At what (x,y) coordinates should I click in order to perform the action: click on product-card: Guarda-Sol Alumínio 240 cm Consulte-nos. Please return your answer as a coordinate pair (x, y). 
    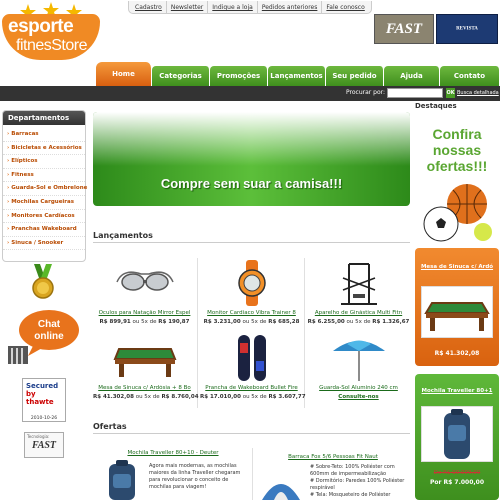
    Looking at the image, I should click on (358, 375).